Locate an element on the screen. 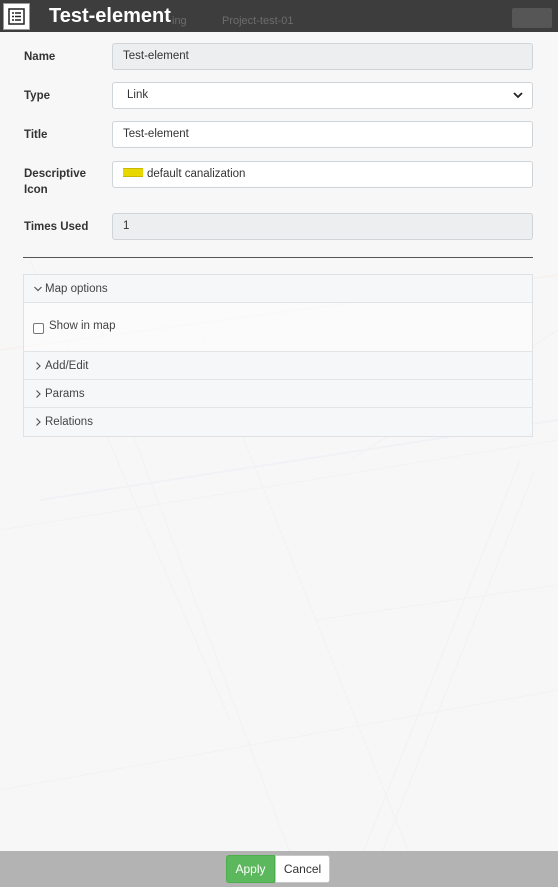 The width and height of the screenshot is (558, 887). title-label: Title is located at coordinates (36, 135).